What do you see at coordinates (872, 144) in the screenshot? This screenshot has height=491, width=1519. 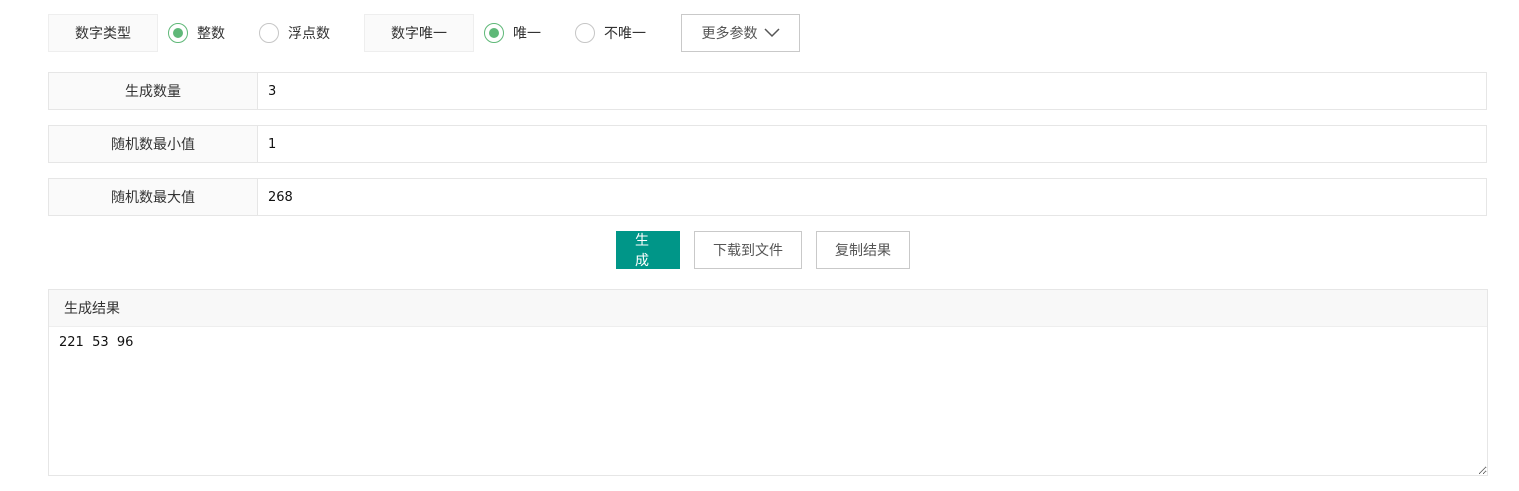 I see `min-input` at bounding box center [872, 144].